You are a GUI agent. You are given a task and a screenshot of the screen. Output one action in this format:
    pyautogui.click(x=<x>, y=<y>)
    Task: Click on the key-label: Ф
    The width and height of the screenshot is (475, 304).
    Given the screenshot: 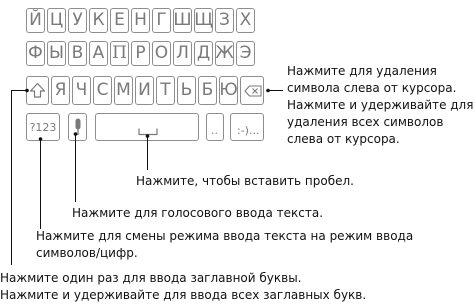 What is the action you would take?
    pyautogui.click(x=35, y=53)
    